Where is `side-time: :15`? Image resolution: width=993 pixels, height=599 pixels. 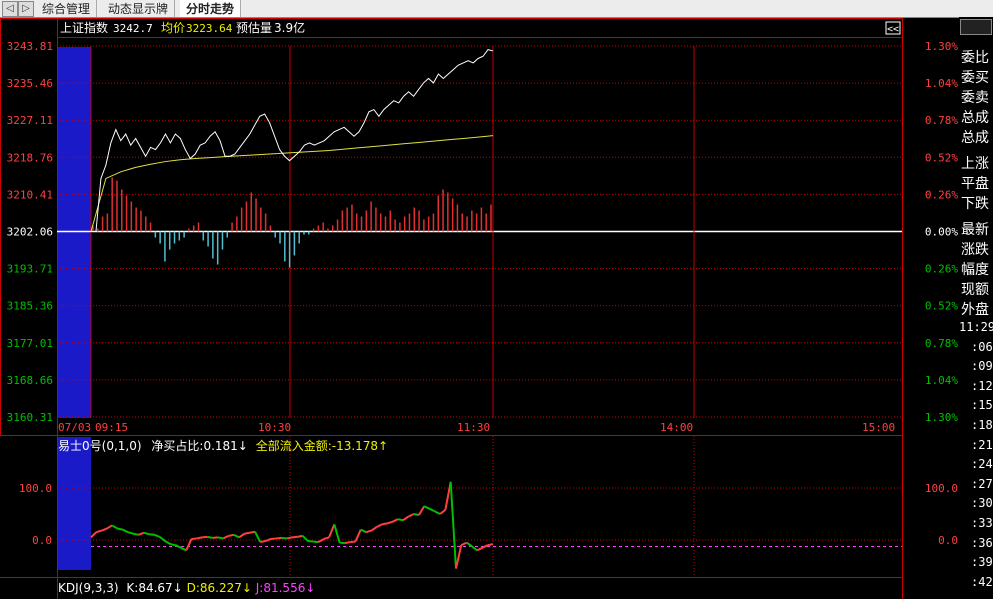
side-time: :15 is located at coordinates (982, 405).